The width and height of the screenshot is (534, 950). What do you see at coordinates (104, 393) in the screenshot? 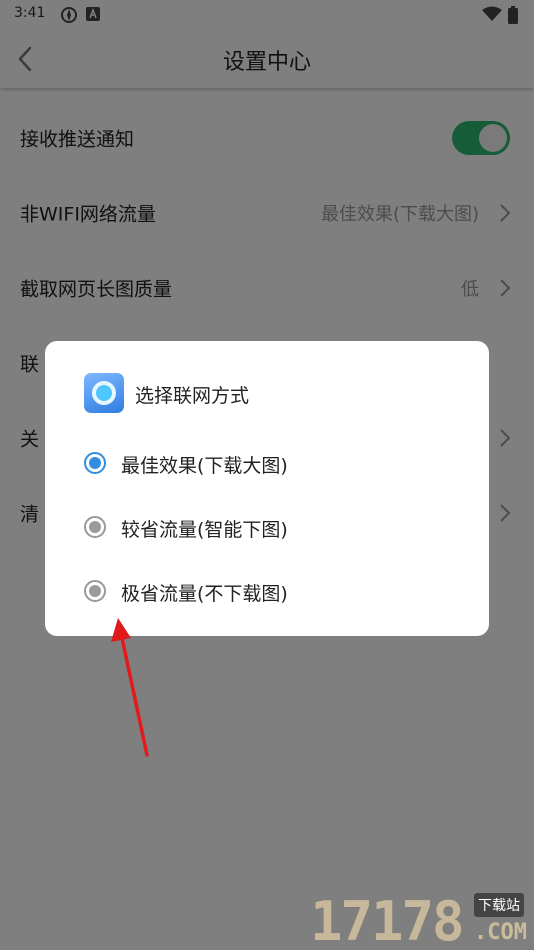
I see `app-logo-icon` at bounding box center [104, 393].